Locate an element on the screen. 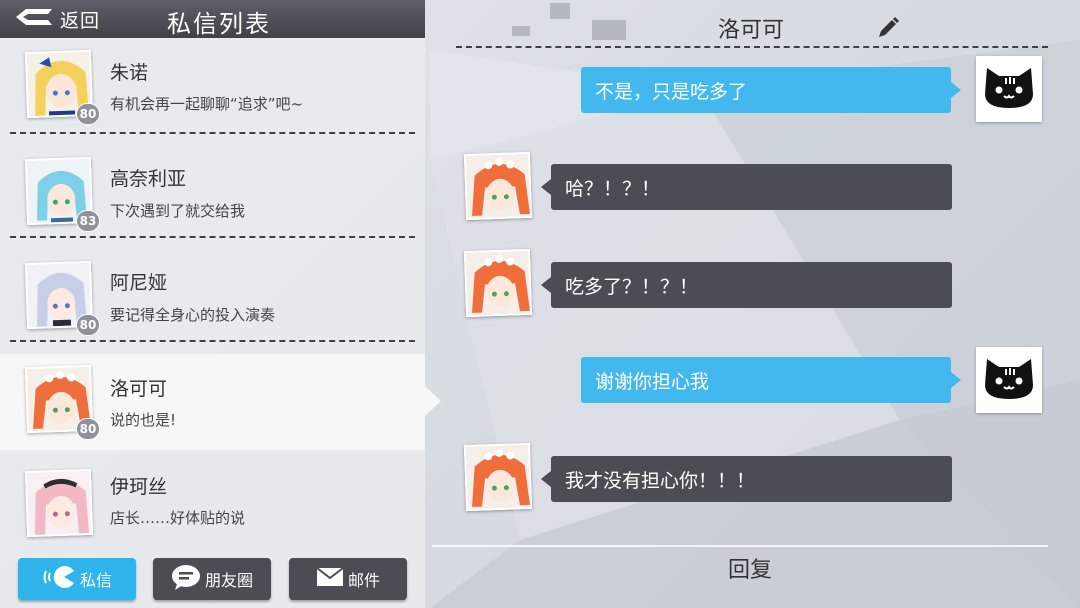  contact-item-rococo: 80 洛可可 说的也是! is located at coordinates (212, 402).